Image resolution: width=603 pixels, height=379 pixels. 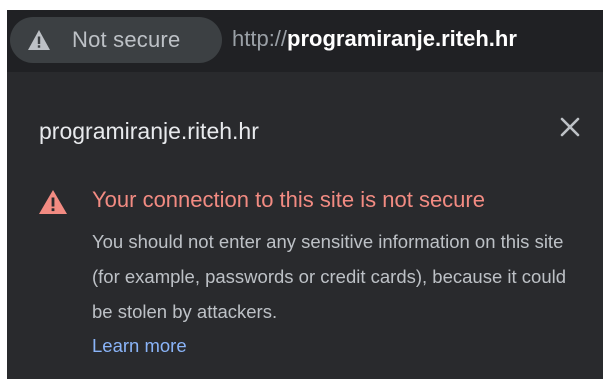 I want to click on url-display: http://programiranje.riteh.hr, so click(x=374, y=39).